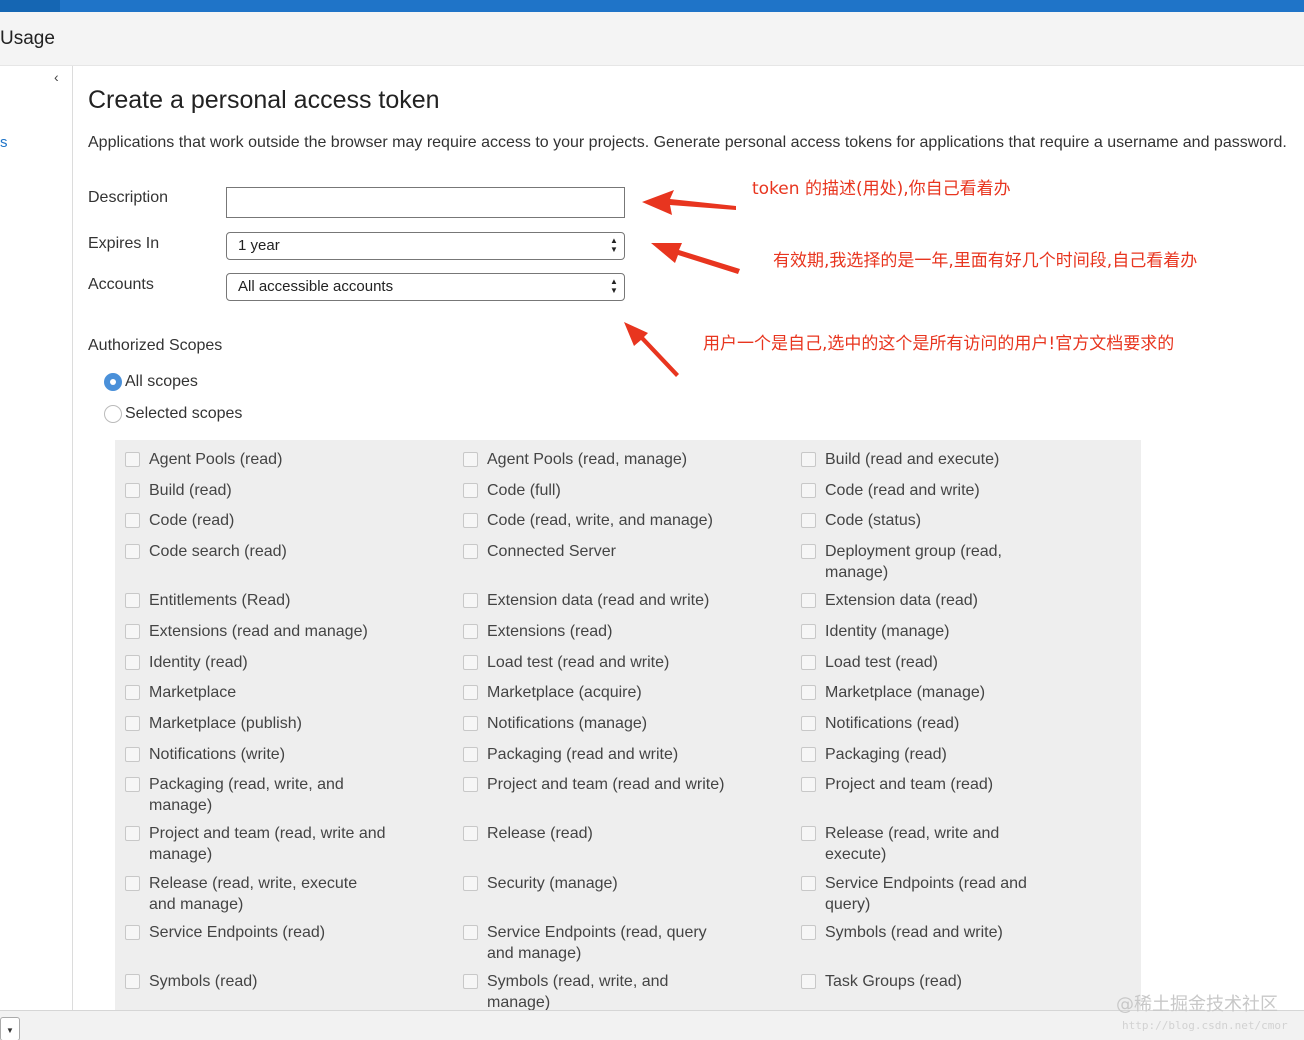 Image resolution: width=1304 pixels, height=1040 pixels. What do you see at coordinates (256, 981) in the screenshot?
I see `scope-item: Symbols (read)` at bounding box center [256, 981].